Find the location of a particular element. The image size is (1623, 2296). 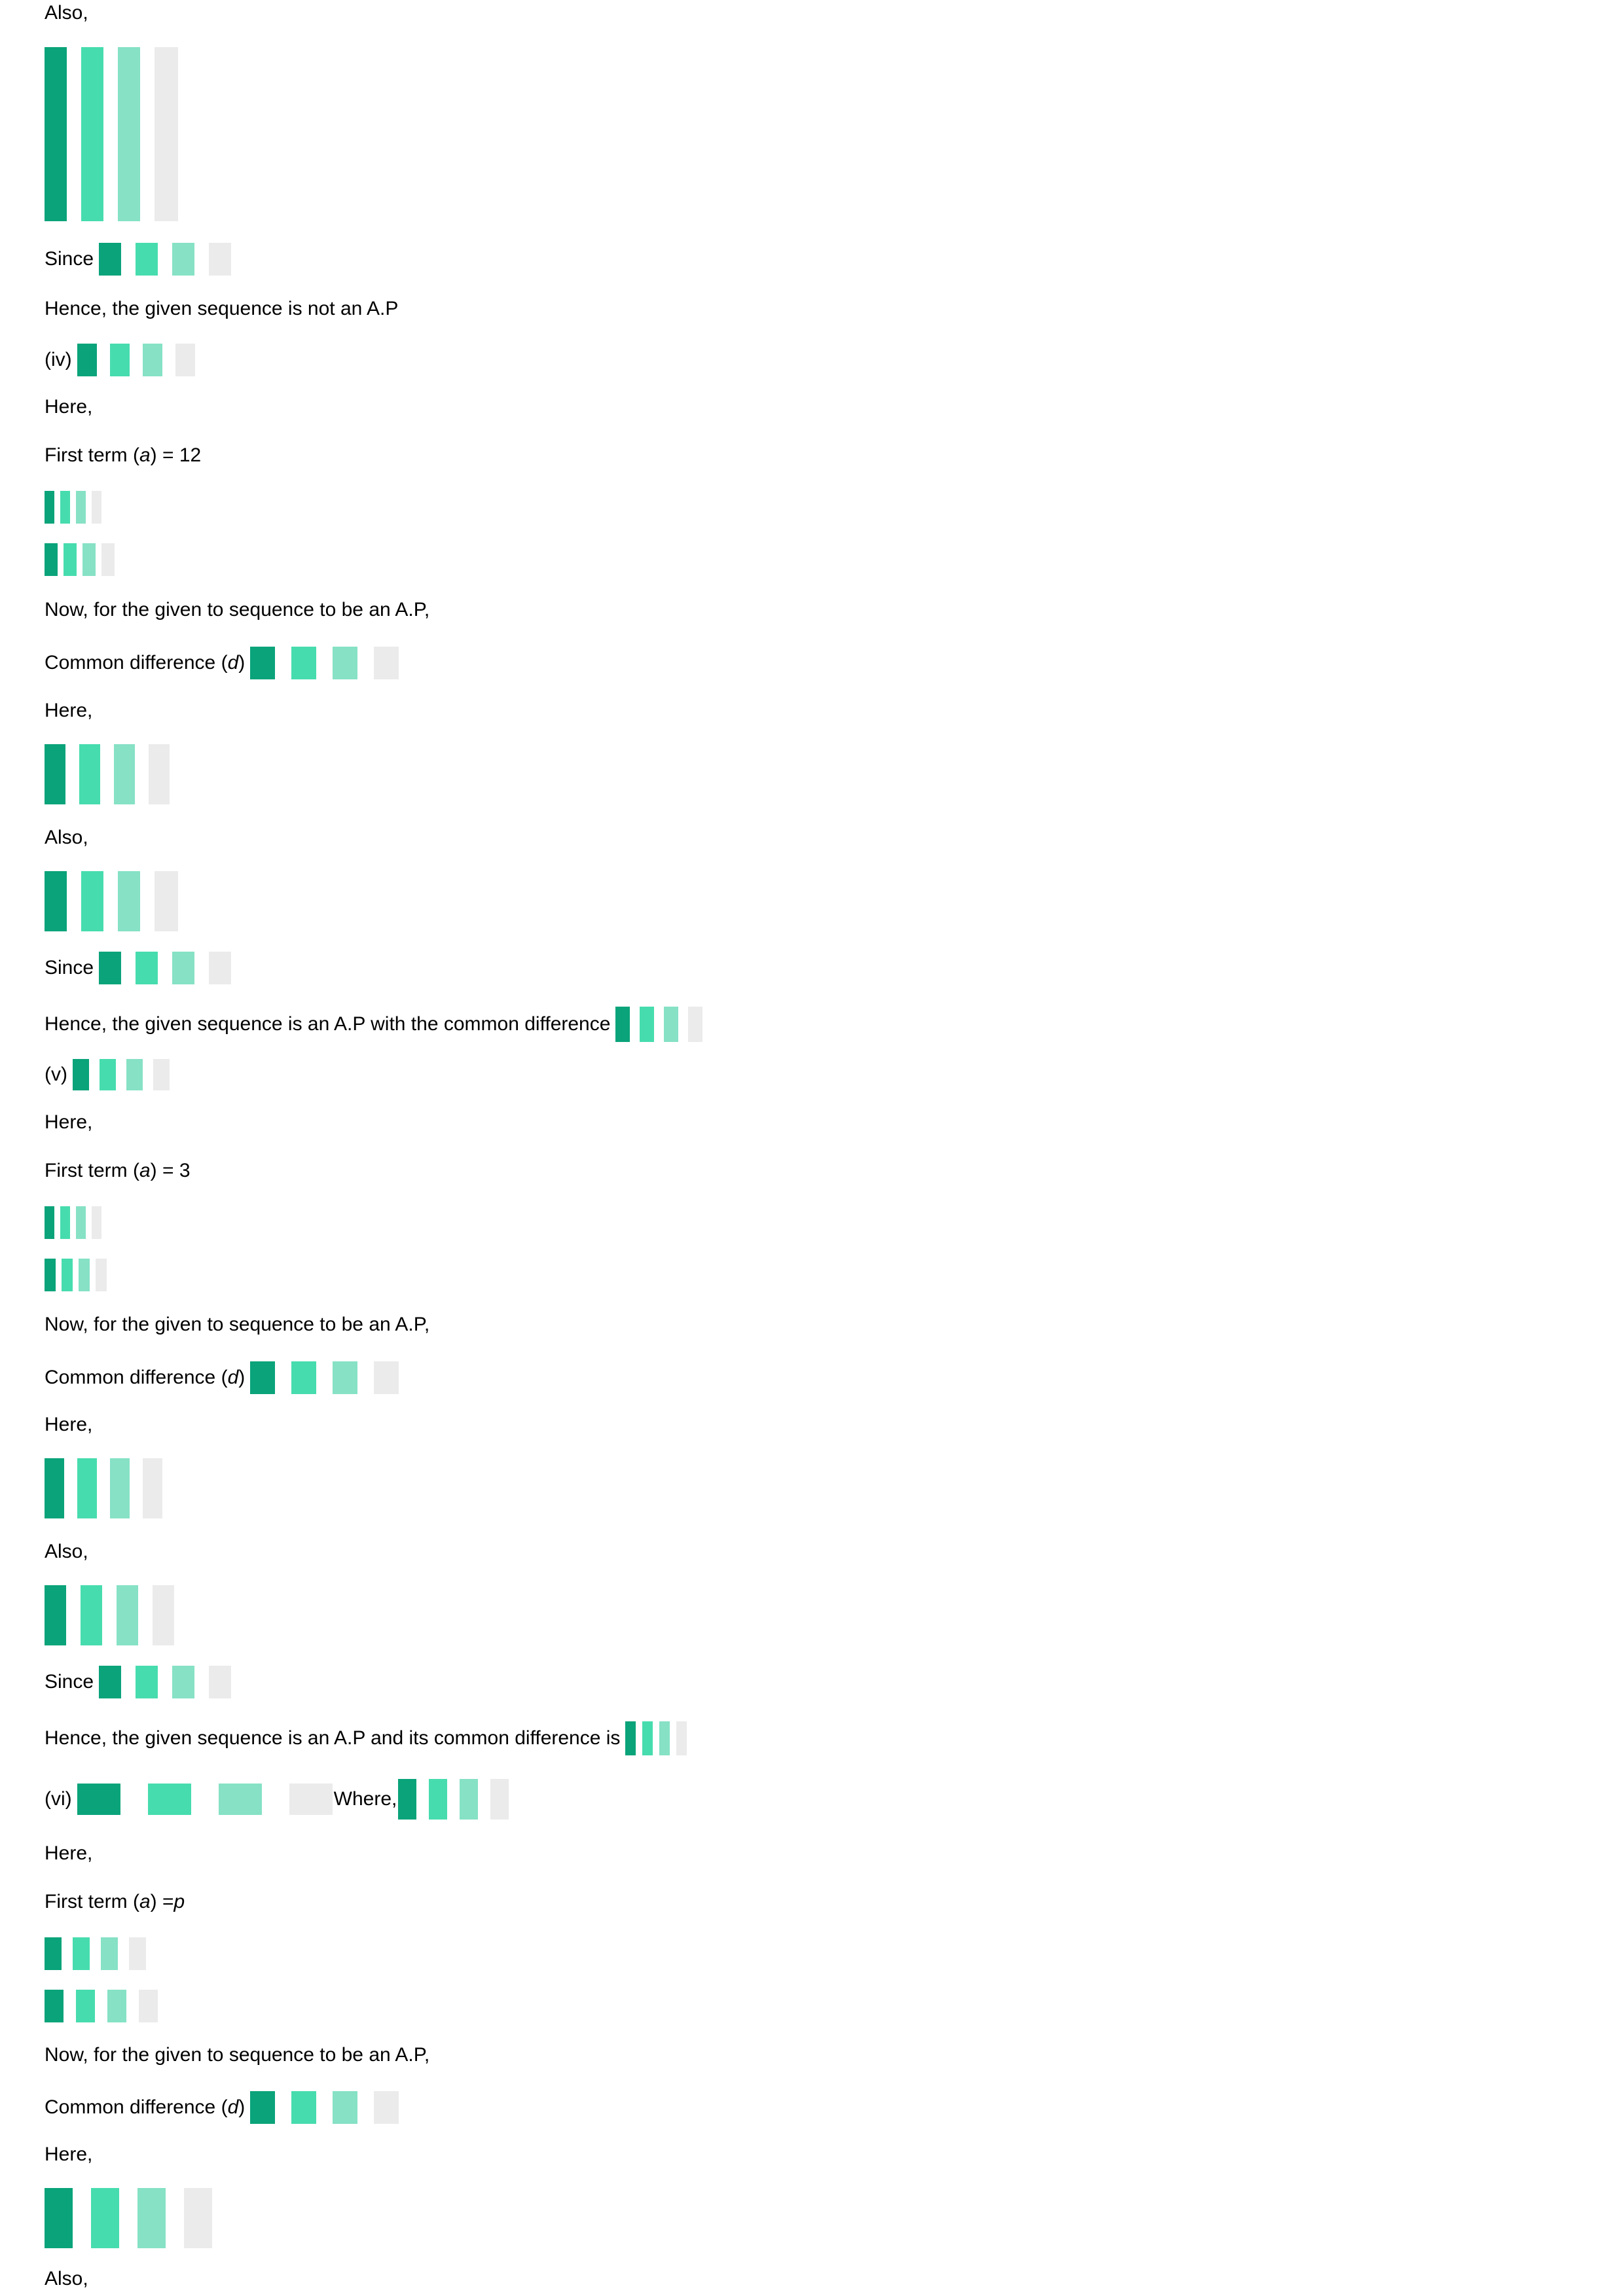

text-first-term: First term (a) = 12 is located at coordinates (123, 455).